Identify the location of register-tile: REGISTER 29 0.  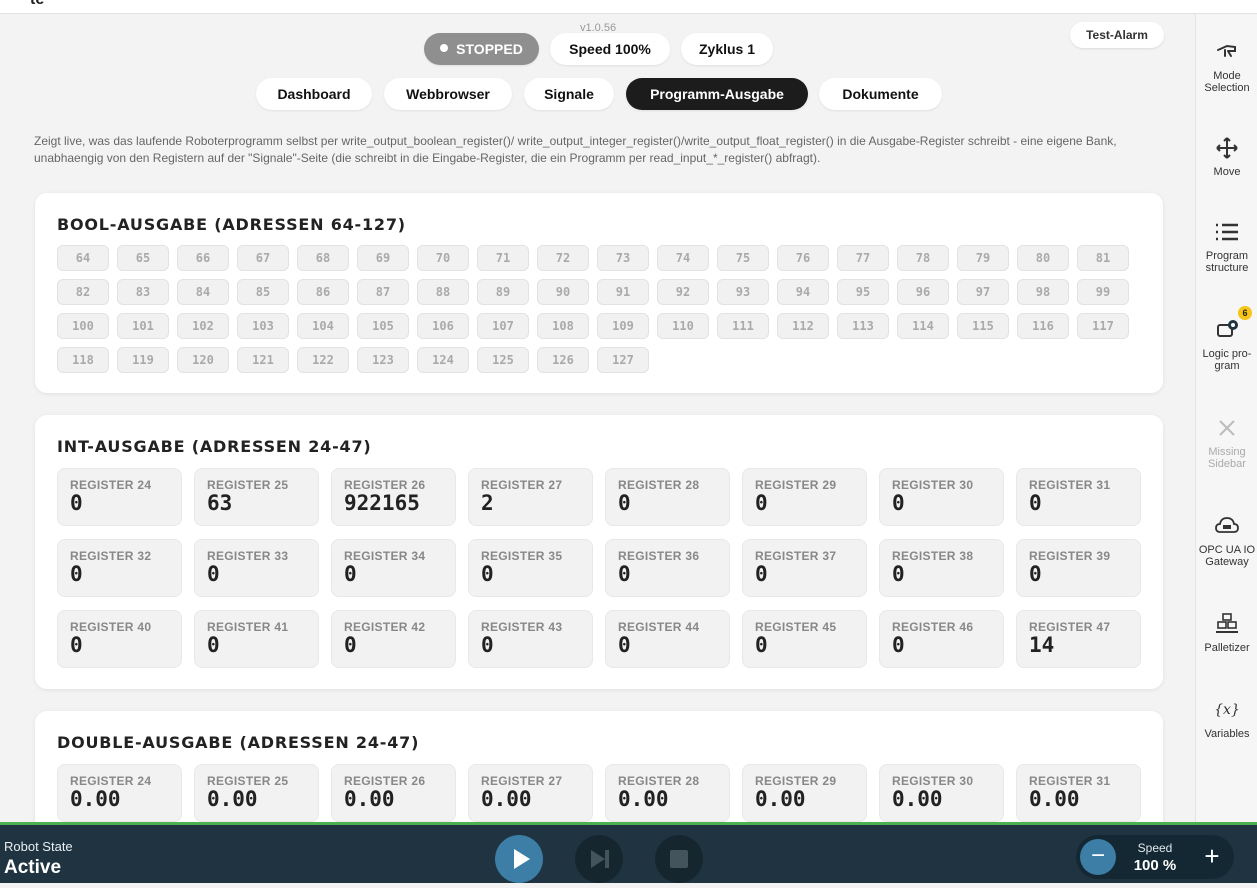
(804, 497).